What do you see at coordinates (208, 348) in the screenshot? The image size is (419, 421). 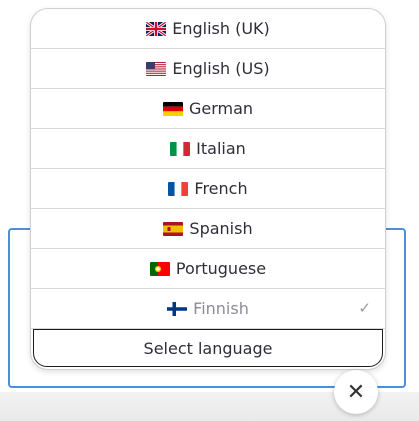 I see `select-language-button: Select language` at bounding box center [208, 348].